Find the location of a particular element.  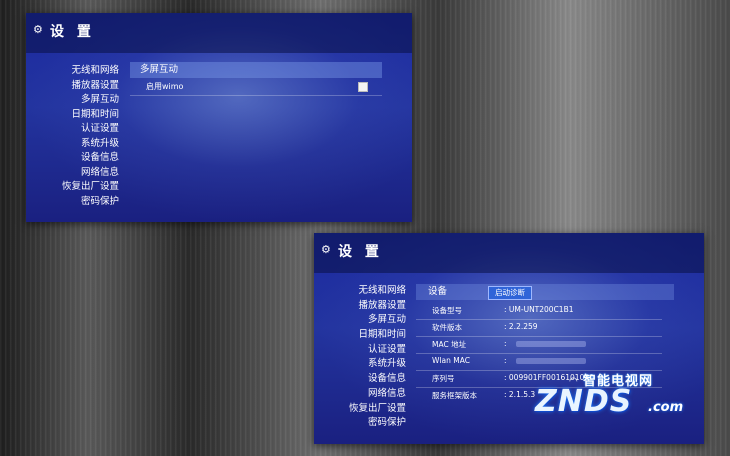

info-row-wlan-mac: Wlan MAC : is located at coordinates (546, 361).